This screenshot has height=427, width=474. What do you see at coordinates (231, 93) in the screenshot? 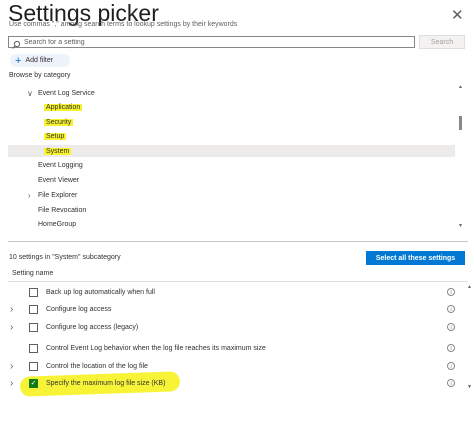
I see `tree-item-event-log-service: ∨ Event Log Service` at bounding box center [231, 93].